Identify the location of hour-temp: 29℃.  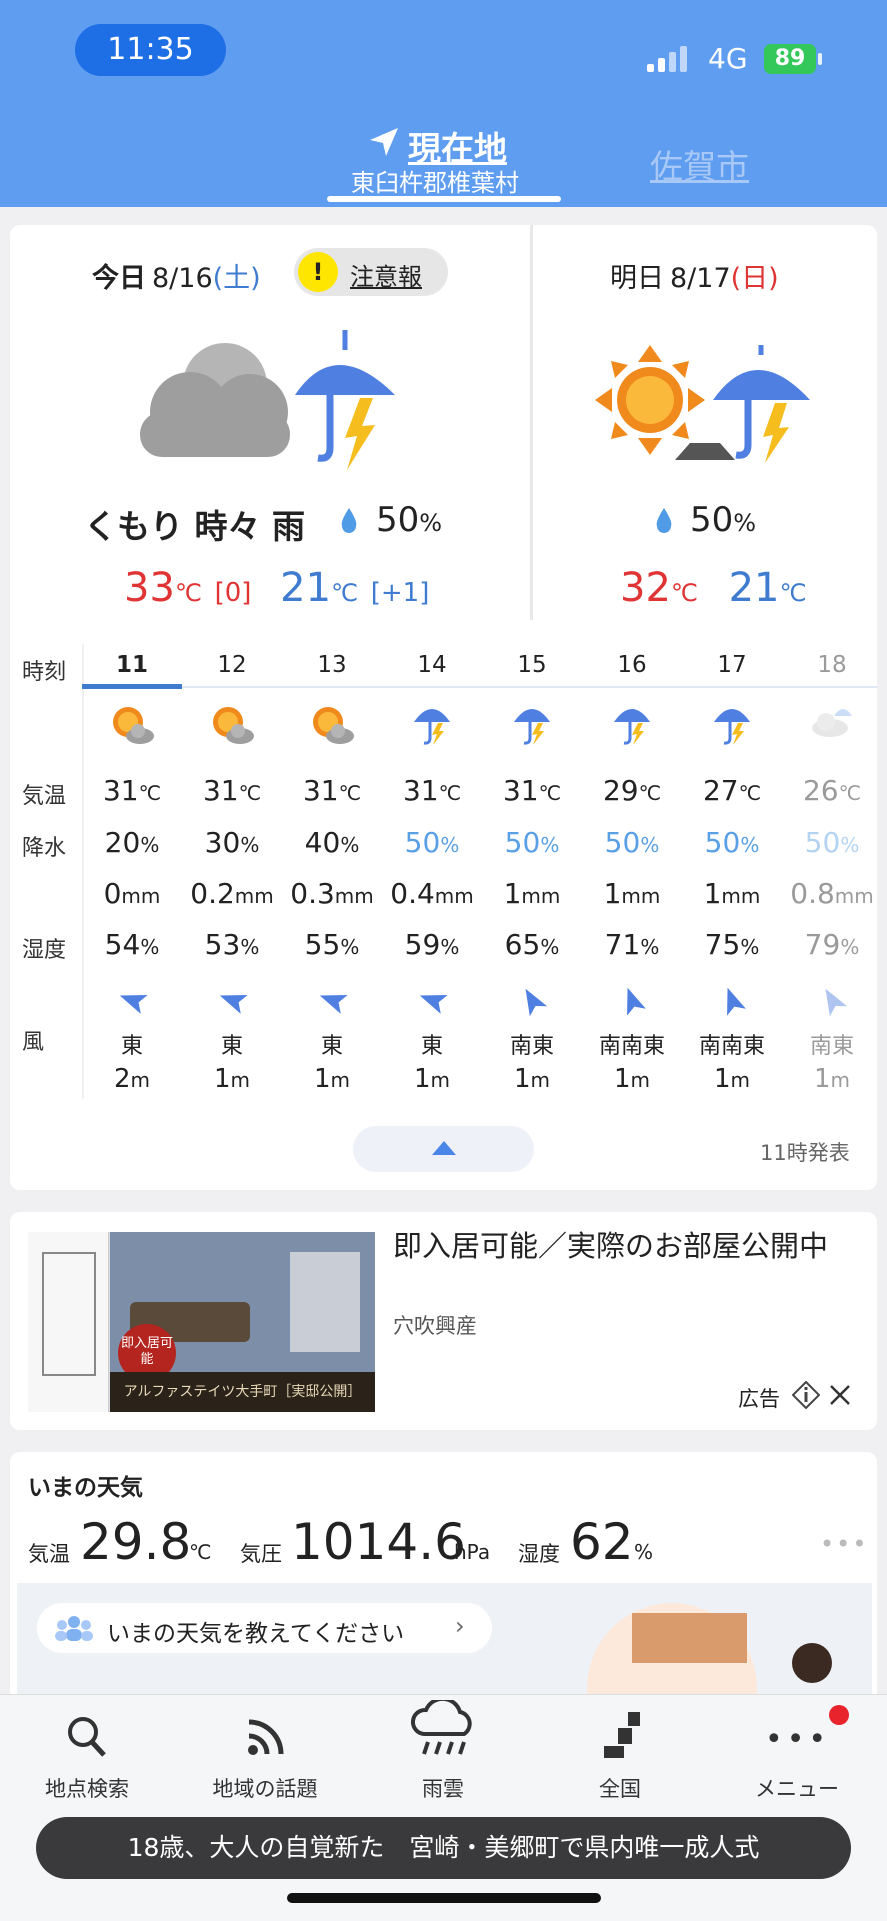
(632, 790).